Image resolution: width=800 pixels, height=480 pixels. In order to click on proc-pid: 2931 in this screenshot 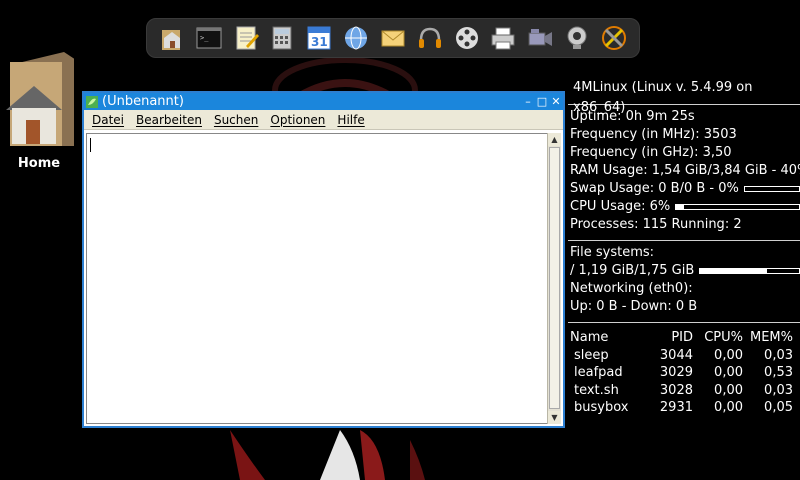, I will do `click(676, 407)`.